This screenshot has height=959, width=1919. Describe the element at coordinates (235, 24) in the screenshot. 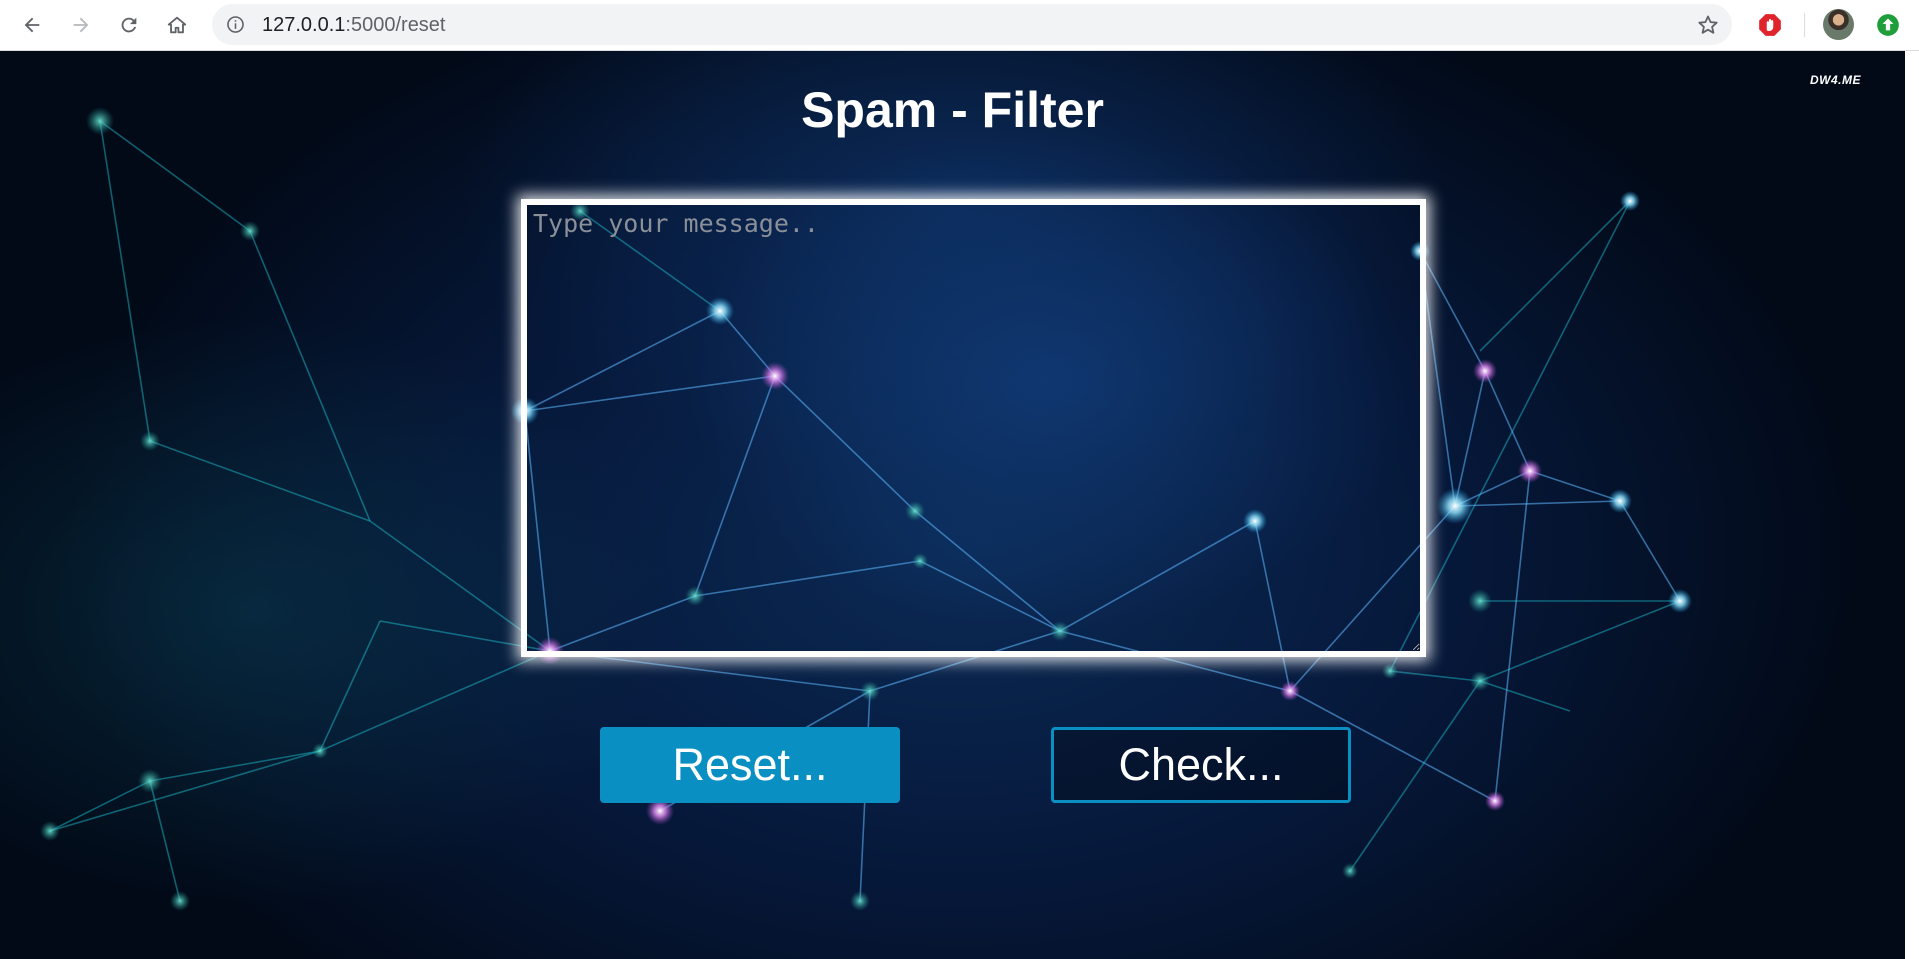

I see `info-icon` at that location.